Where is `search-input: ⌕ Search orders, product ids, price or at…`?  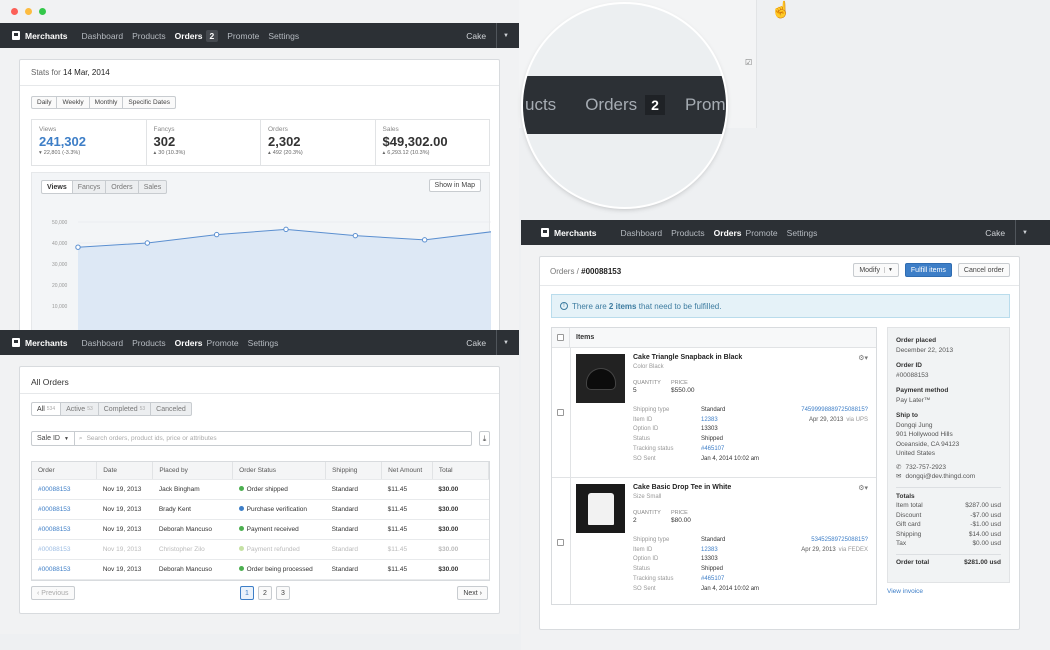 search-input: ⌕ Search orders, product ids, price or at… is located at coordinates (272, 438).